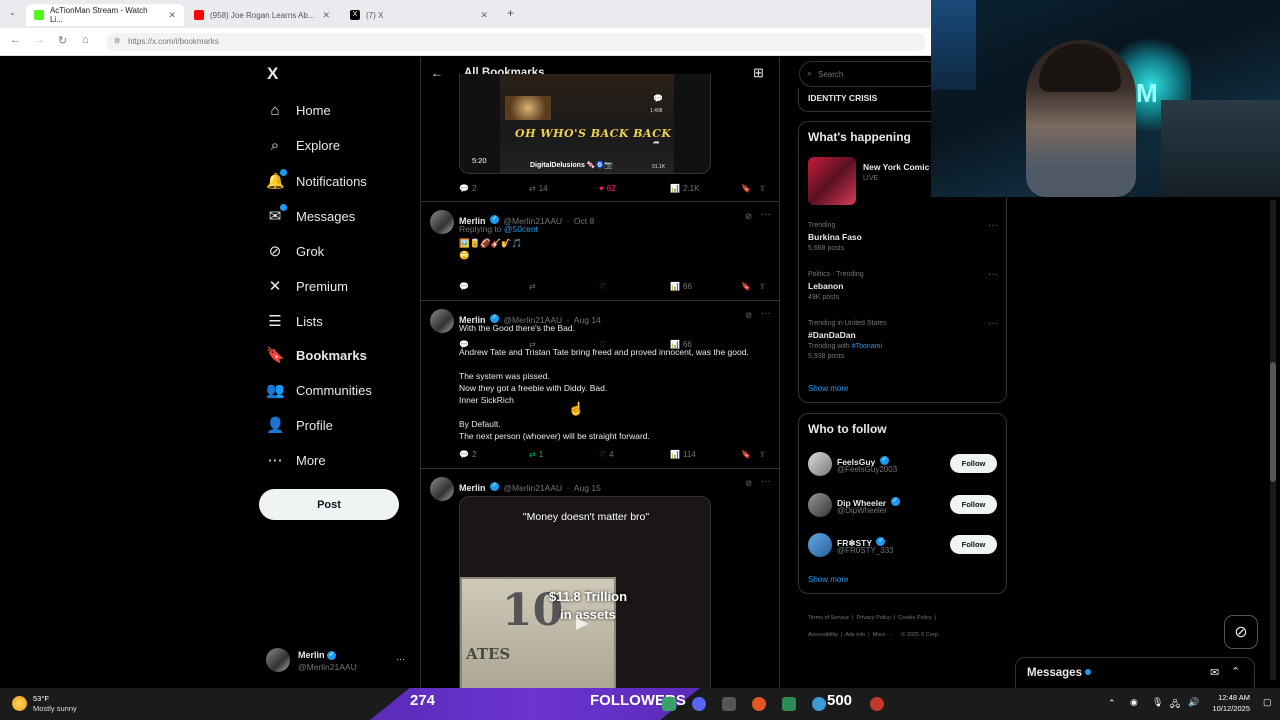  I want to click on clock-date: 10/12/2025, so click(1229, 708).